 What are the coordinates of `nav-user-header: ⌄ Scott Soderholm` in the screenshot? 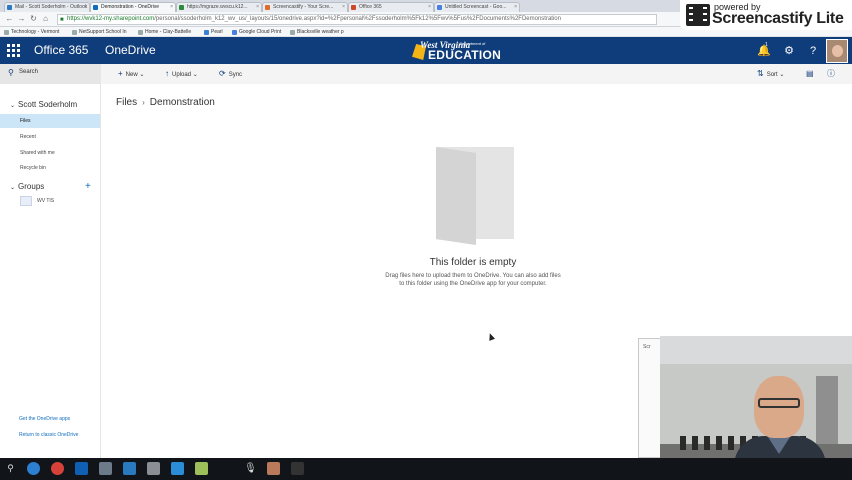 It's located at (43, 104).